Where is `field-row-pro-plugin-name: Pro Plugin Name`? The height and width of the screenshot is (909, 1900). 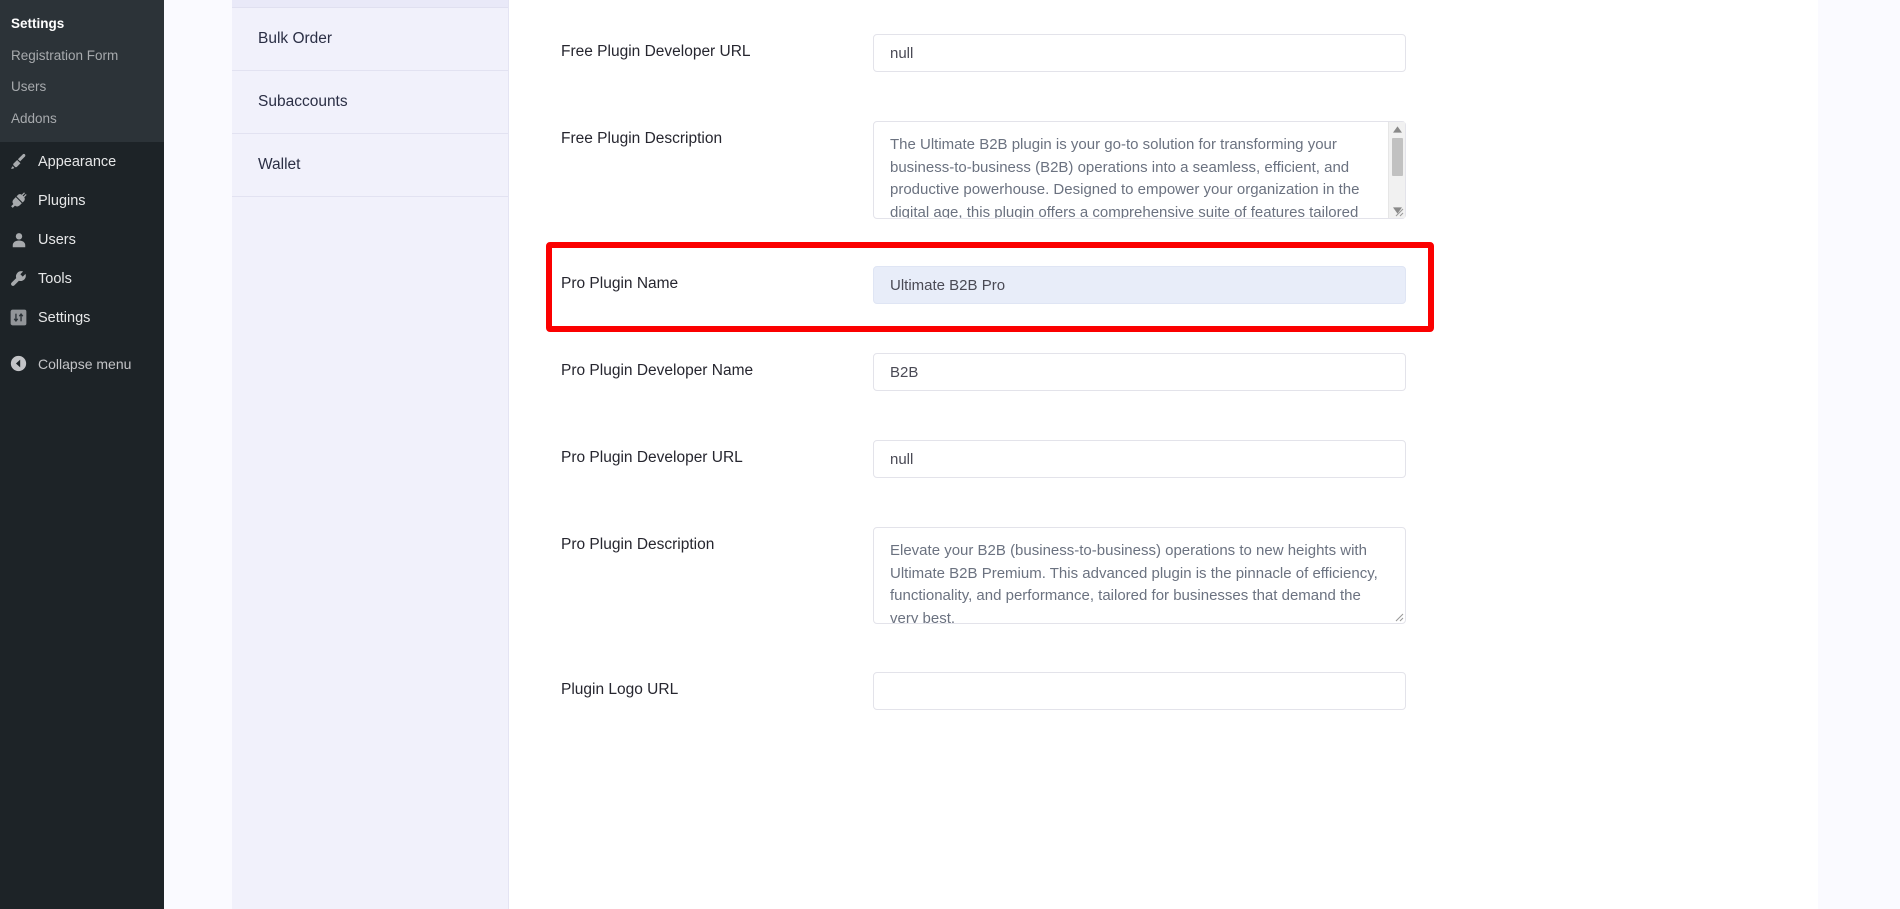
field-row-pro-plugin-name: Pro Plugin Name is located at coordinates (983, 285).